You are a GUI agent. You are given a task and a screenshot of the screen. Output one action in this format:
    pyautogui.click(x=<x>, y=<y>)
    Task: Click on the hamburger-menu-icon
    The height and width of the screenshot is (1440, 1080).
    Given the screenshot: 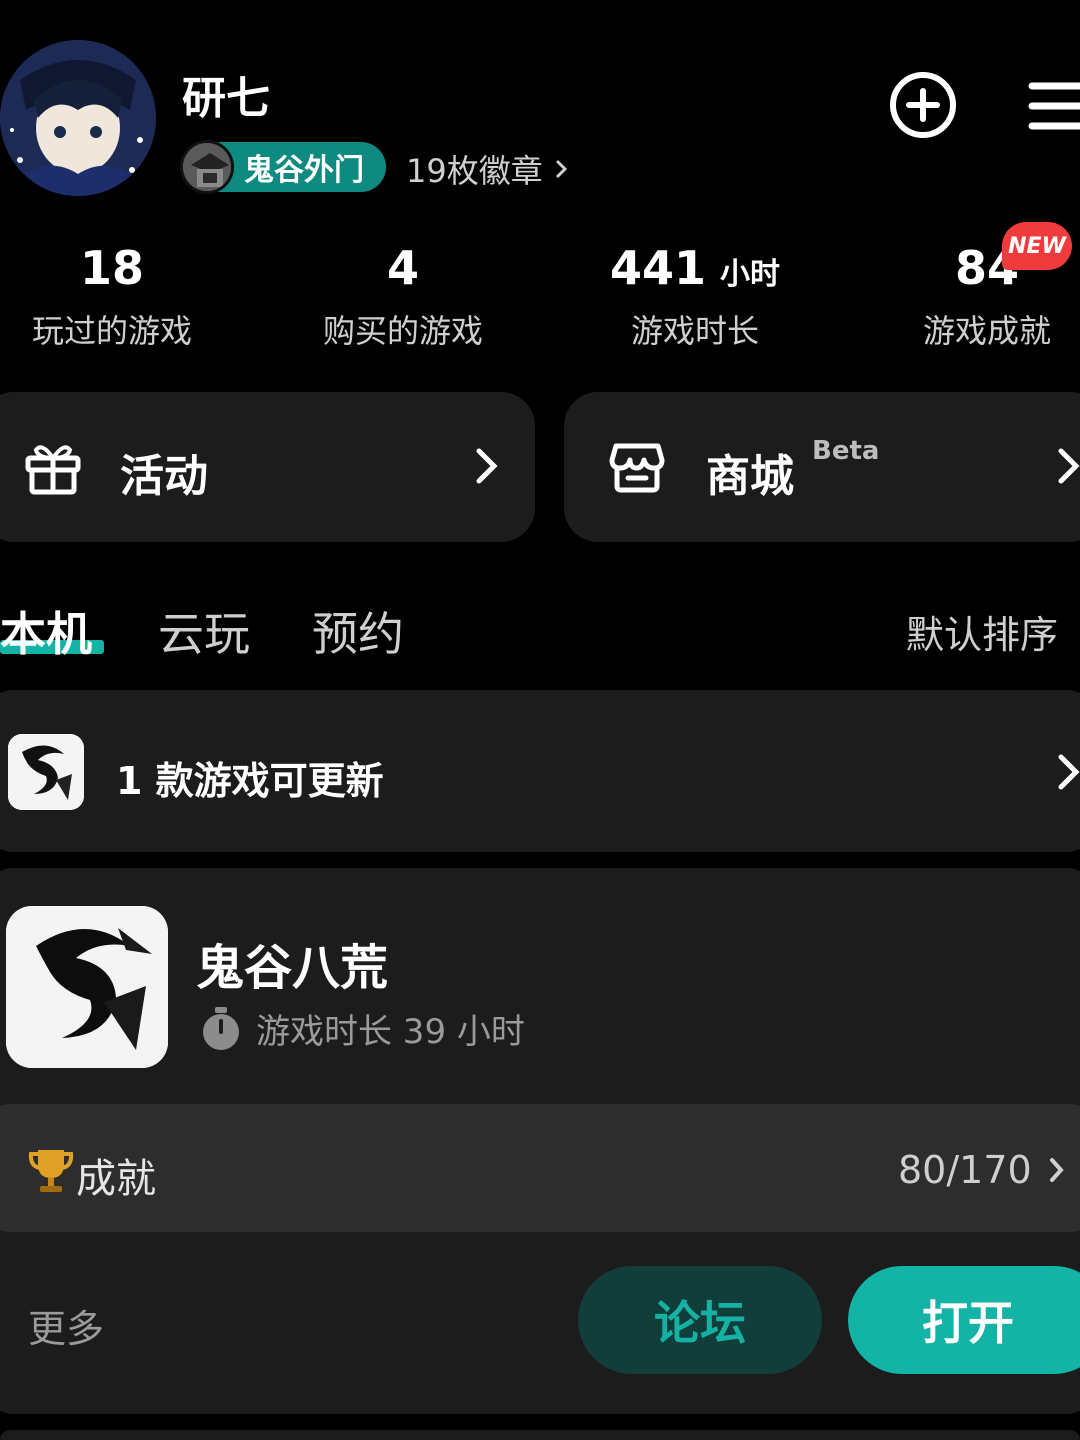 What is the action you would take?
    pyautogui.click(x=1054, y=106)
    